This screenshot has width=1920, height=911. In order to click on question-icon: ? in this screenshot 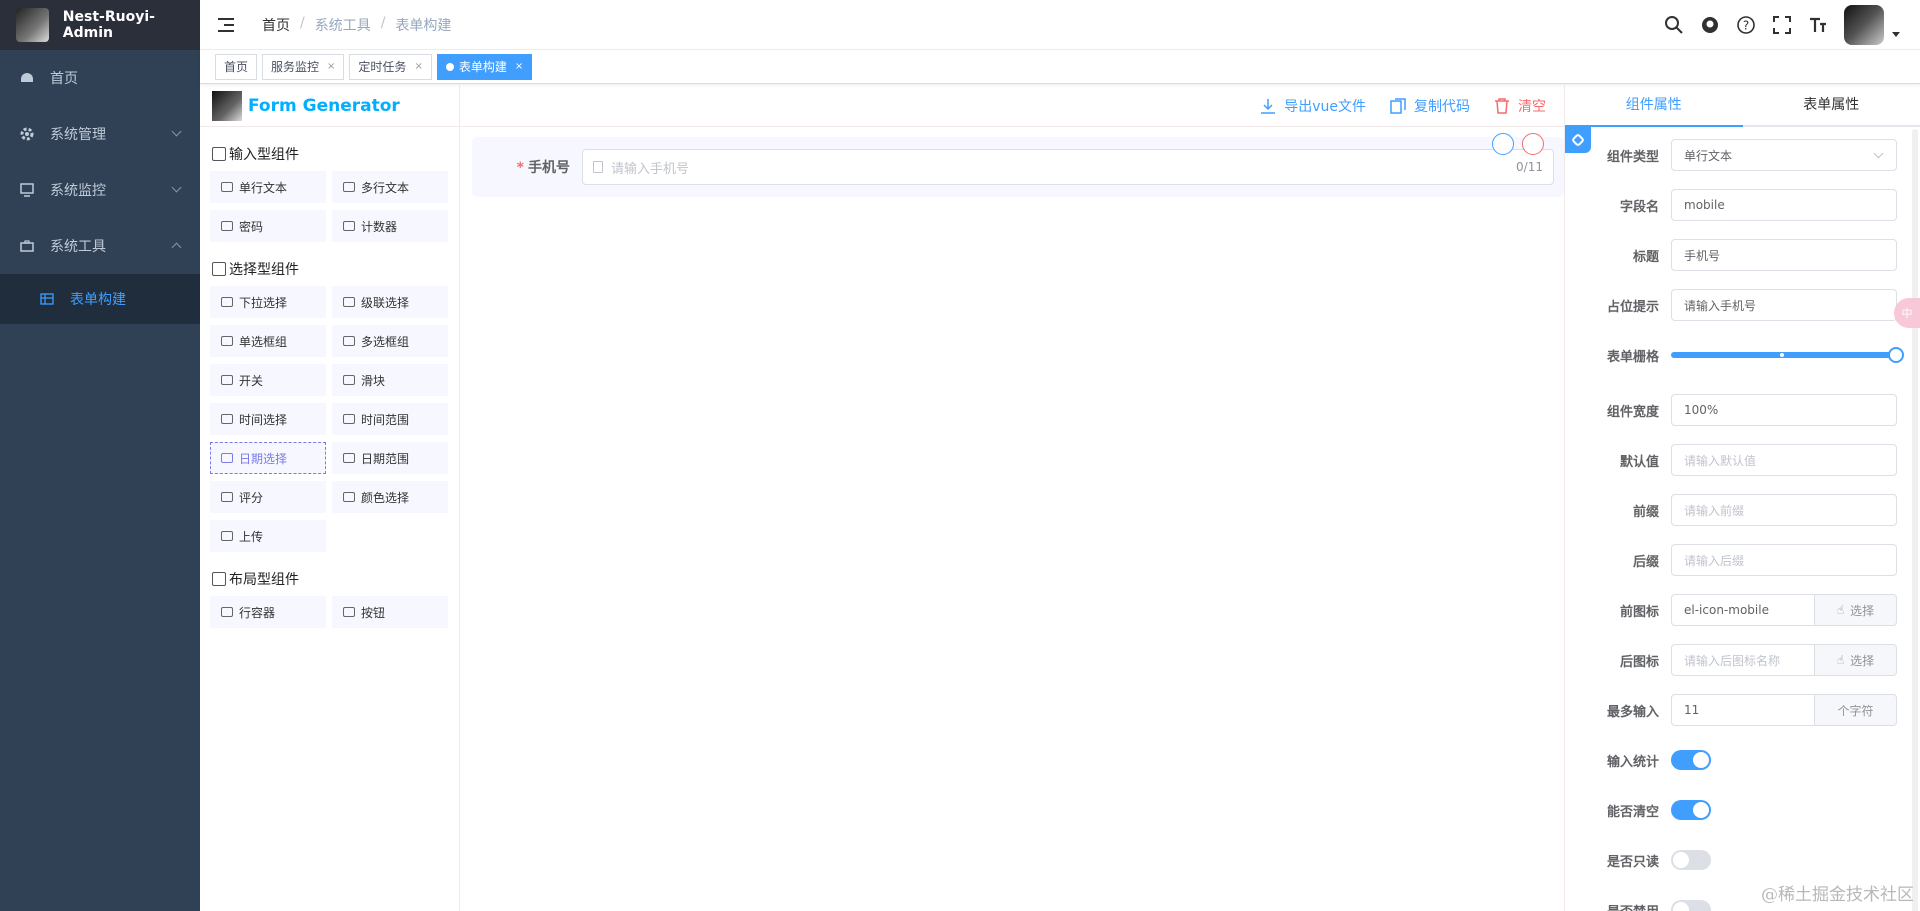, I will do `click(1746, 25)`.